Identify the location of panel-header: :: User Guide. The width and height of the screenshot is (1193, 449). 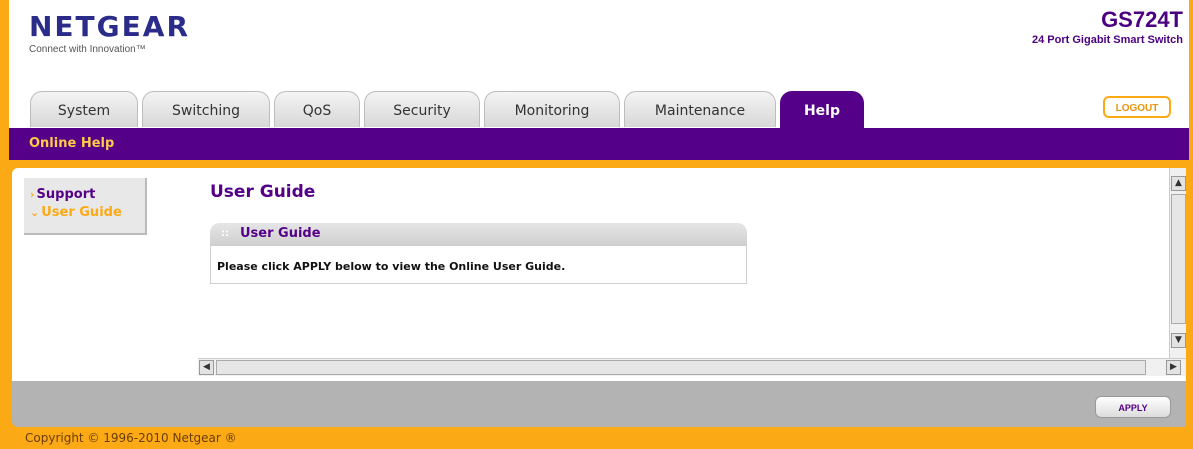
(478, 234).